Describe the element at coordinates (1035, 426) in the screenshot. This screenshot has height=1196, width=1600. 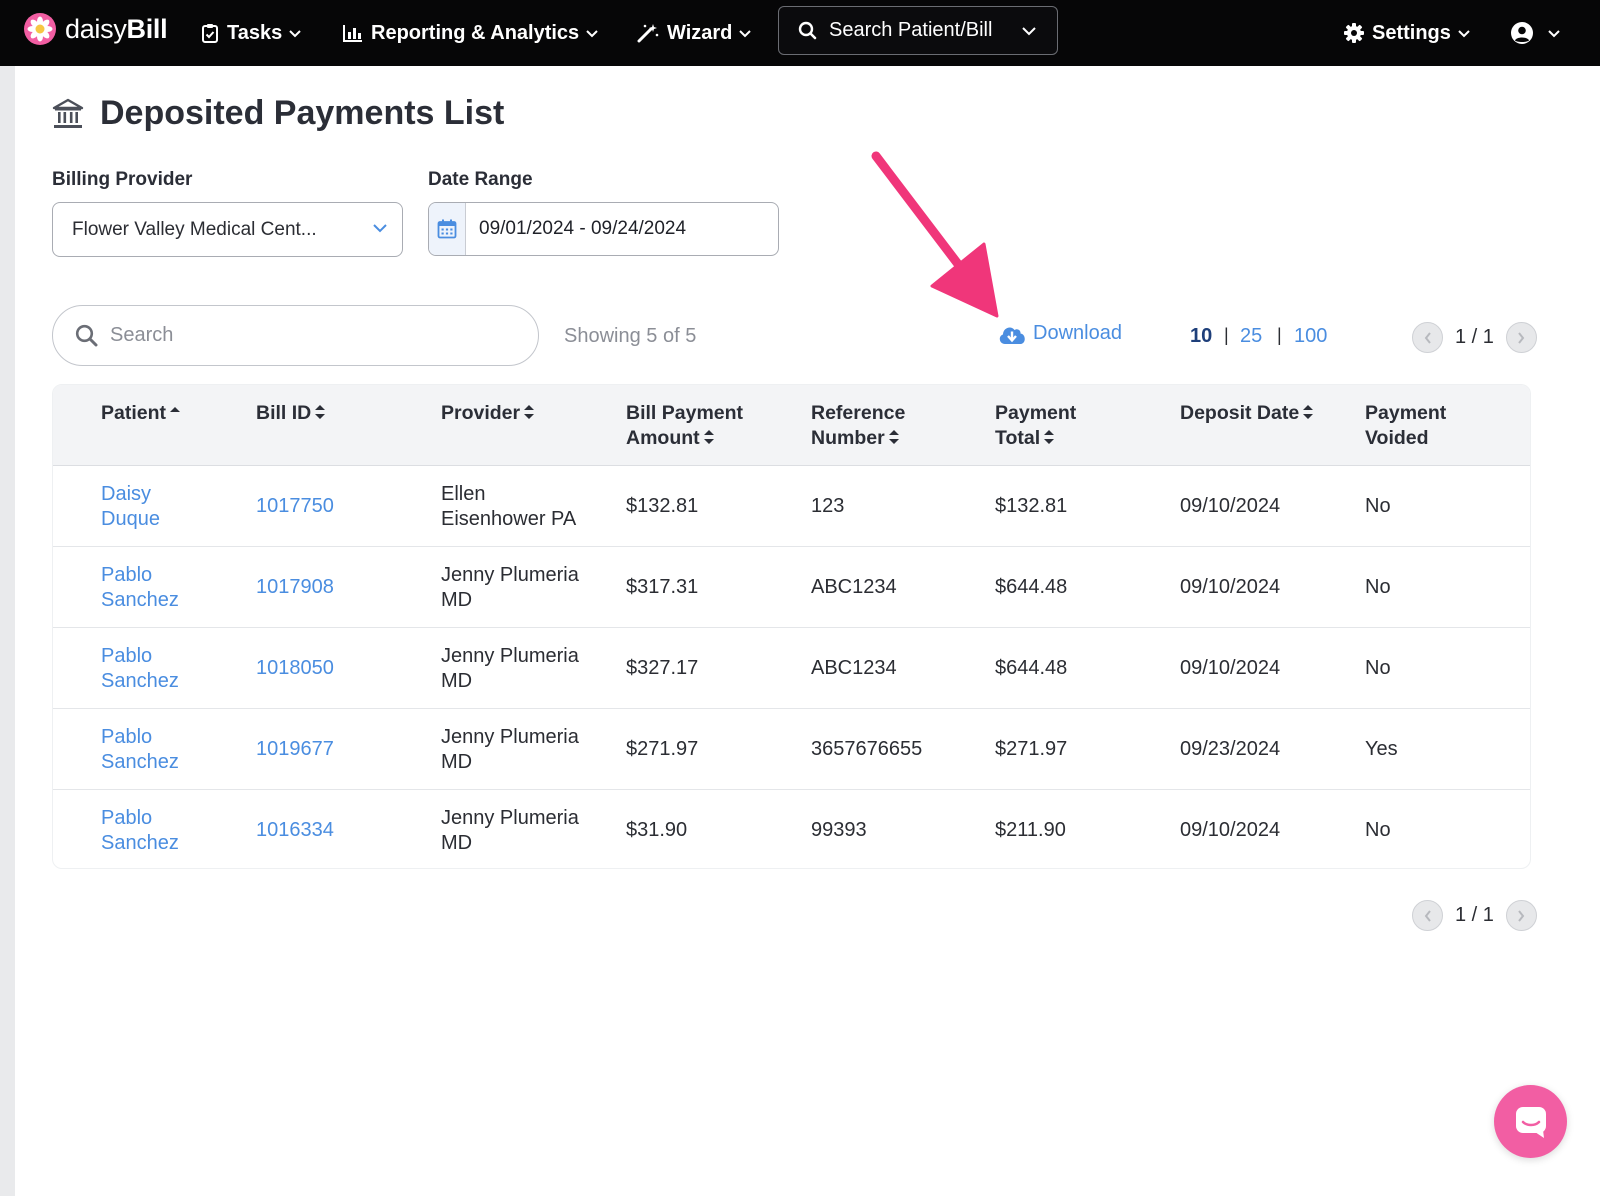
I see `header-payment-total: Payment Total` at that location.